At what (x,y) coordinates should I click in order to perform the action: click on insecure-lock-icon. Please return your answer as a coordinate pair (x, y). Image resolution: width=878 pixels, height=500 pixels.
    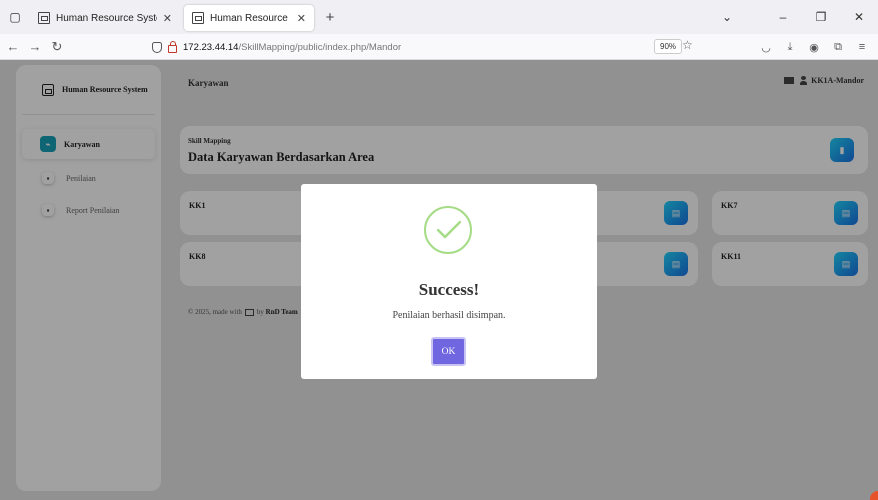
    Looking at the image, I should click on (172, 46).